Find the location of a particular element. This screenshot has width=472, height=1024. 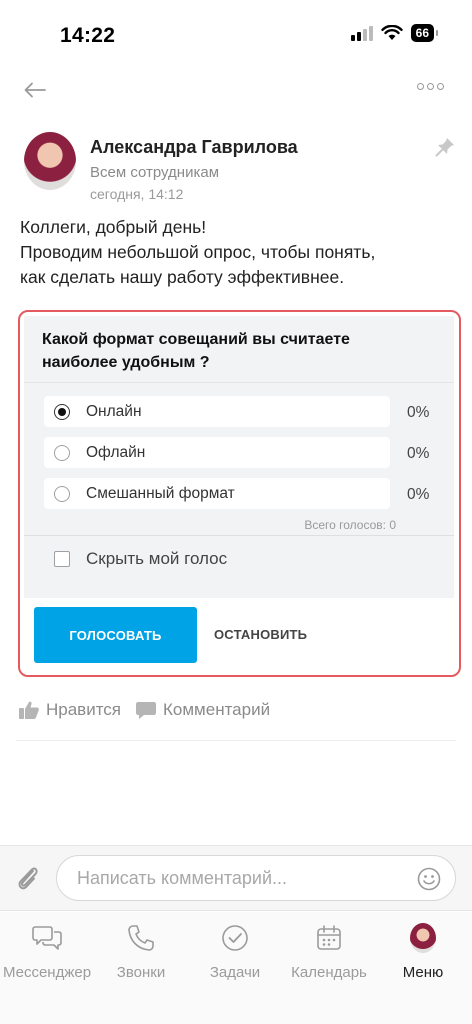

wifi-icon is located at coordinates (391, 32).